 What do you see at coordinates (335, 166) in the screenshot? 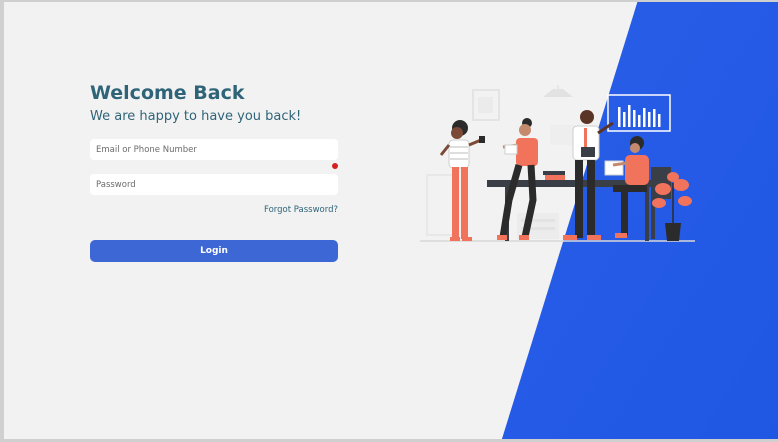
I see `validation-error-dot` at bounding box center [335, 166].